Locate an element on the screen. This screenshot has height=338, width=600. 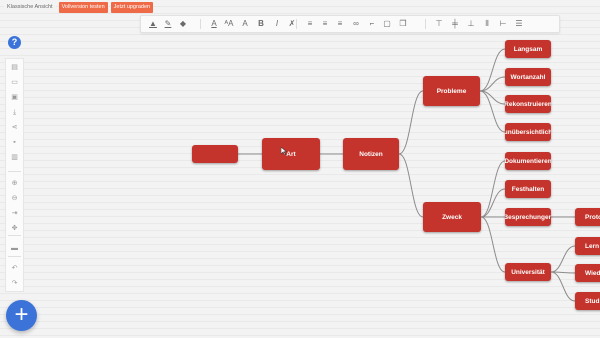
node-langsam: Langsam is located at coordinates (528, 49).